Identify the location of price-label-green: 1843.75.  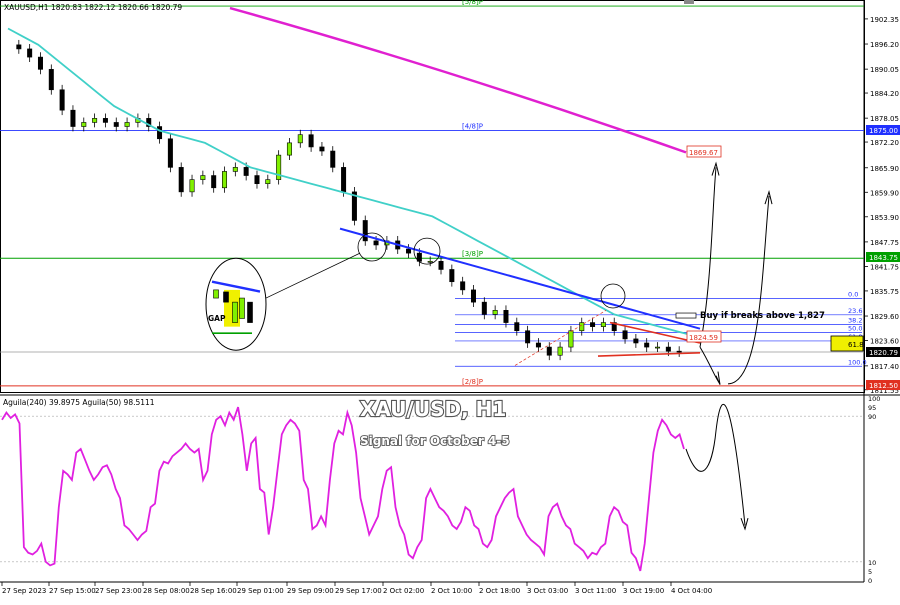
(883, 257).